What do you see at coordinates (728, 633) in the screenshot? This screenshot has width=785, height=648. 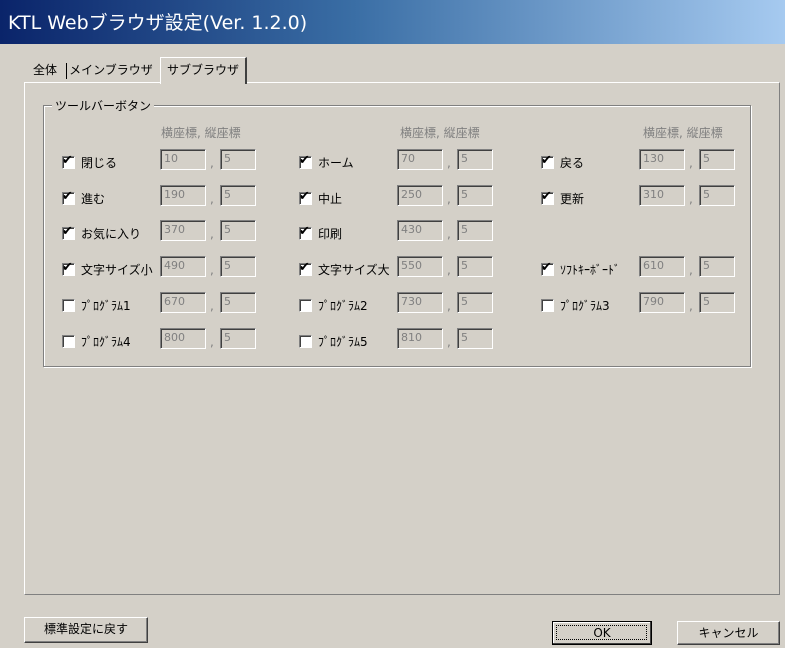 I see `cancel-button: キャンセル` at bounding box center [728, 633].